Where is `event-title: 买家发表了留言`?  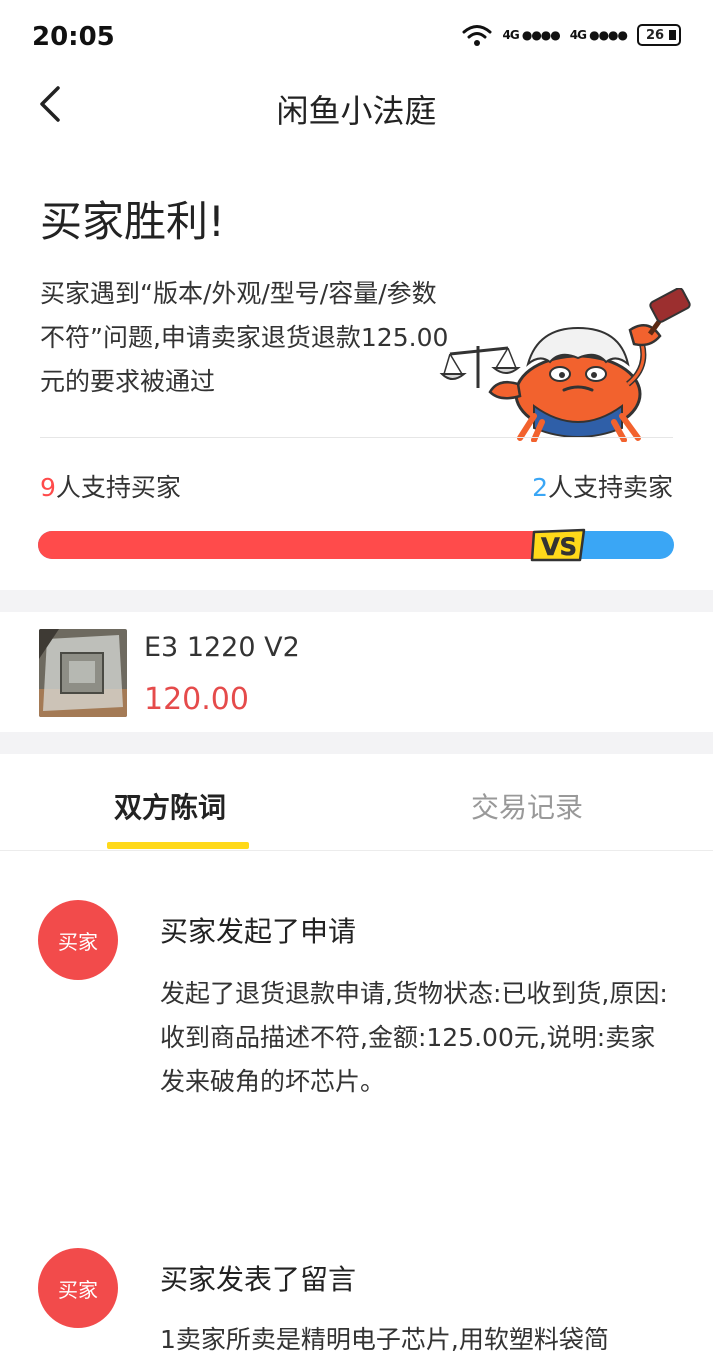
event-title: 买家发表了留言 is located at coordinates (258, 1279).